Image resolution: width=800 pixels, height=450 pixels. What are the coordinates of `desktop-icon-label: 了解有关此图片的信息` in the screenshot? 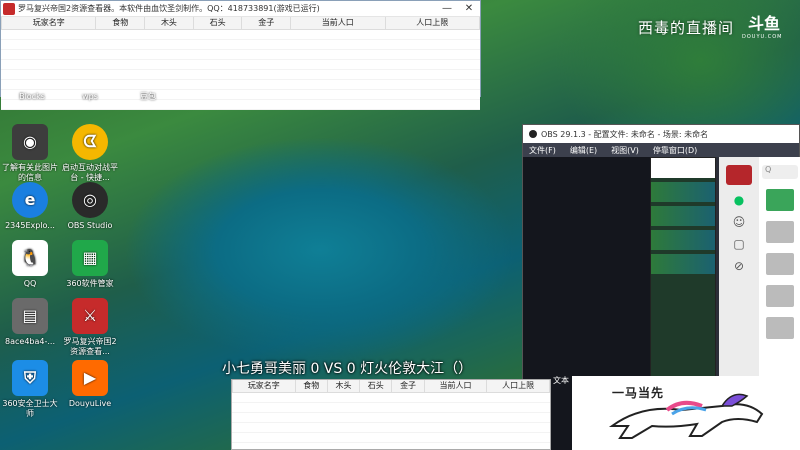 It's located at (30, 172).